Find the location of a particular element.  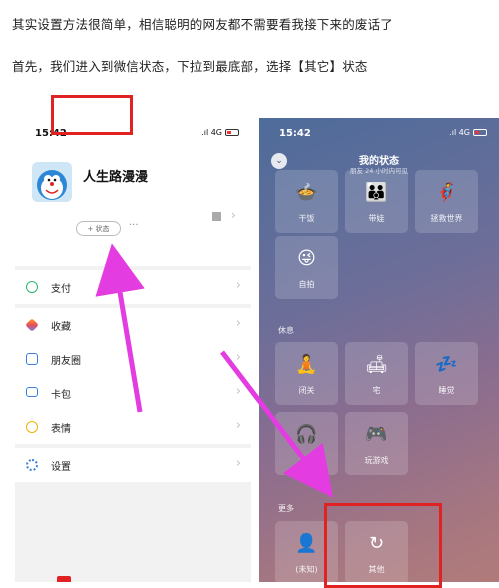

tab-badge-icon is located at coordinates (64, 579).